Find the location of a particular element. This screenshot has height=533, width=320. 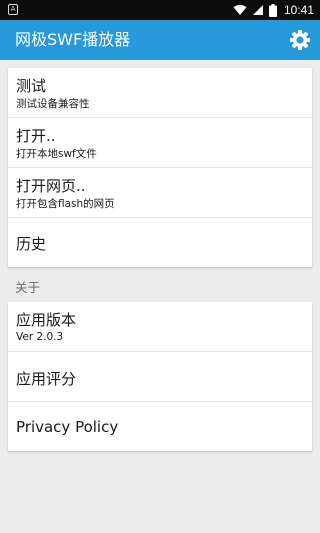

menu-item-subtitle: 测试设备兼容性 is located at coordinates (53, 104).